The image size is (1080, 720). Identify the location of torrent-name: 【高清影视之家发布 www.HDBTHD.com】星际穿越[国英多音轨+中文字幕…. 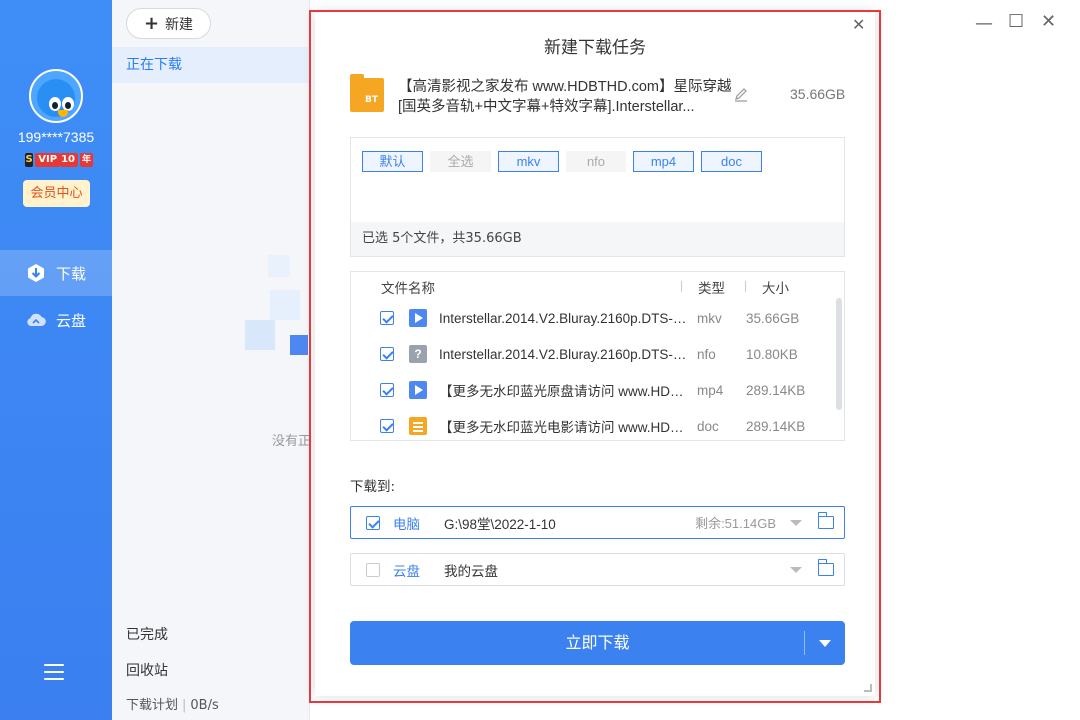
(565, 97).